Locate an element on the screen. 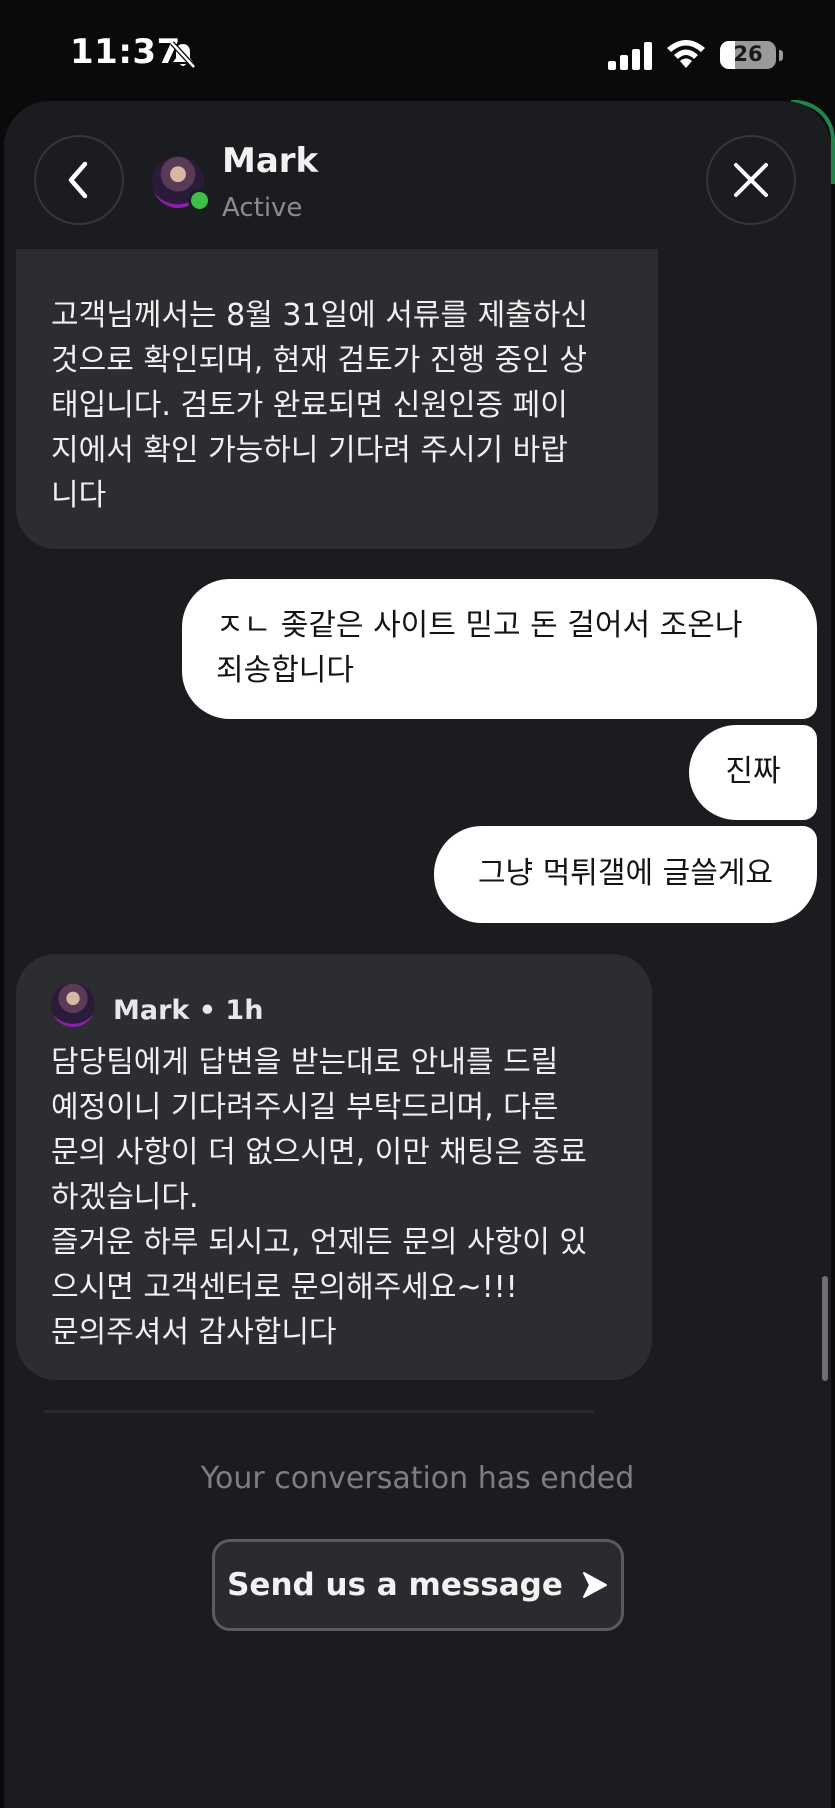 This screenshot has height=1808, width=835. battery-percentage: 26 is located at coordinates (748, 54).